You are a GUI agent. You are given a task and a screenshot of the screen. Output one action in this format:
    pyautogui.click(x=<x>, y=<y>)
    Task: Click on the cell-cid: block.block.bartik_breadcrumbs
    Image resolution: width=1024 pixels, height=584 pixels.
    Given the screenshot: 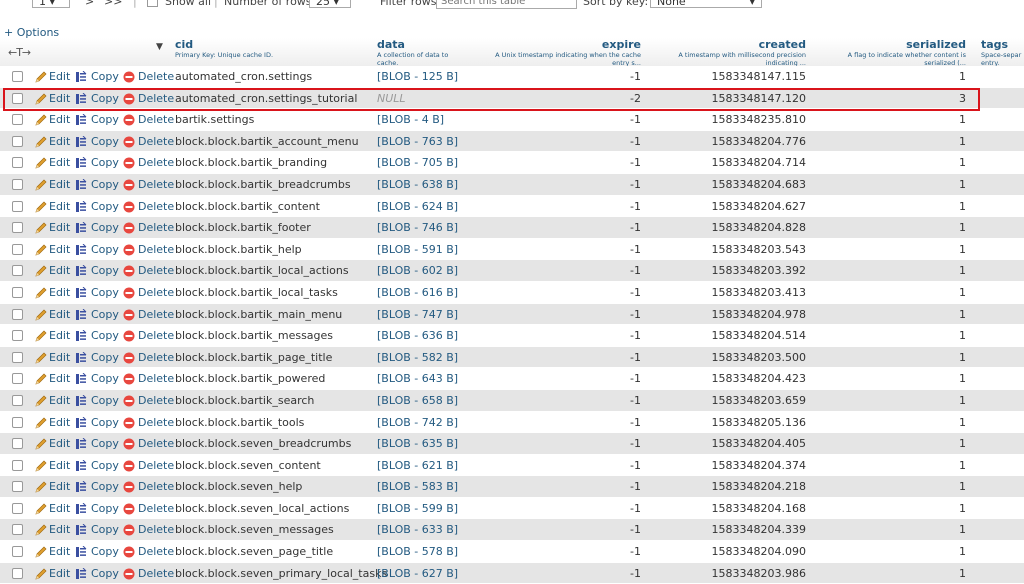 What is the action you would take?
    pyautogui.click(x=263, y=184)
    